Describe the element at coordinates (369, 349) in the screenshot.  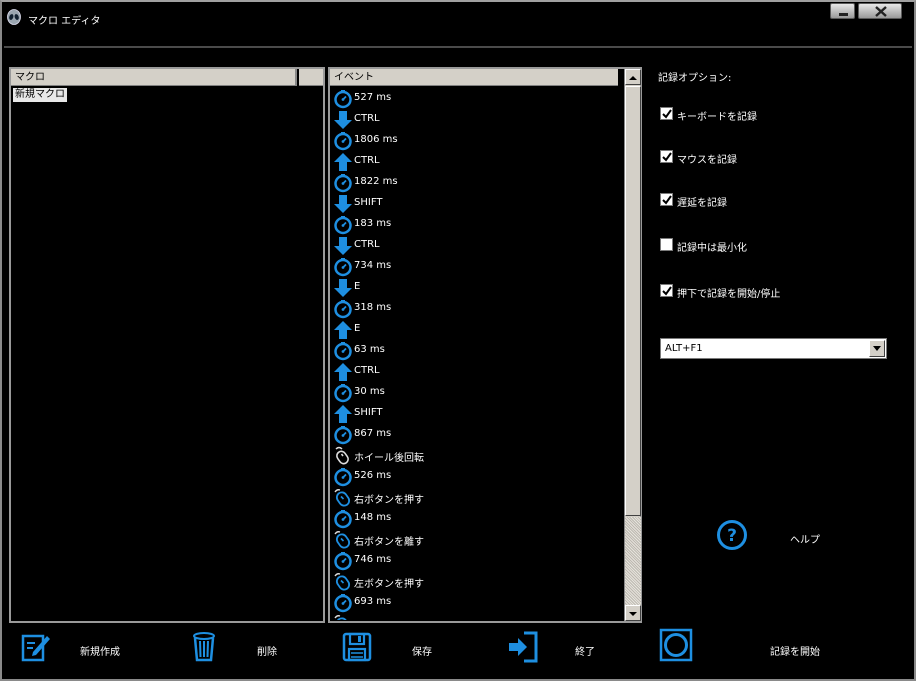
I see `event-text: 63 ms` at that location.